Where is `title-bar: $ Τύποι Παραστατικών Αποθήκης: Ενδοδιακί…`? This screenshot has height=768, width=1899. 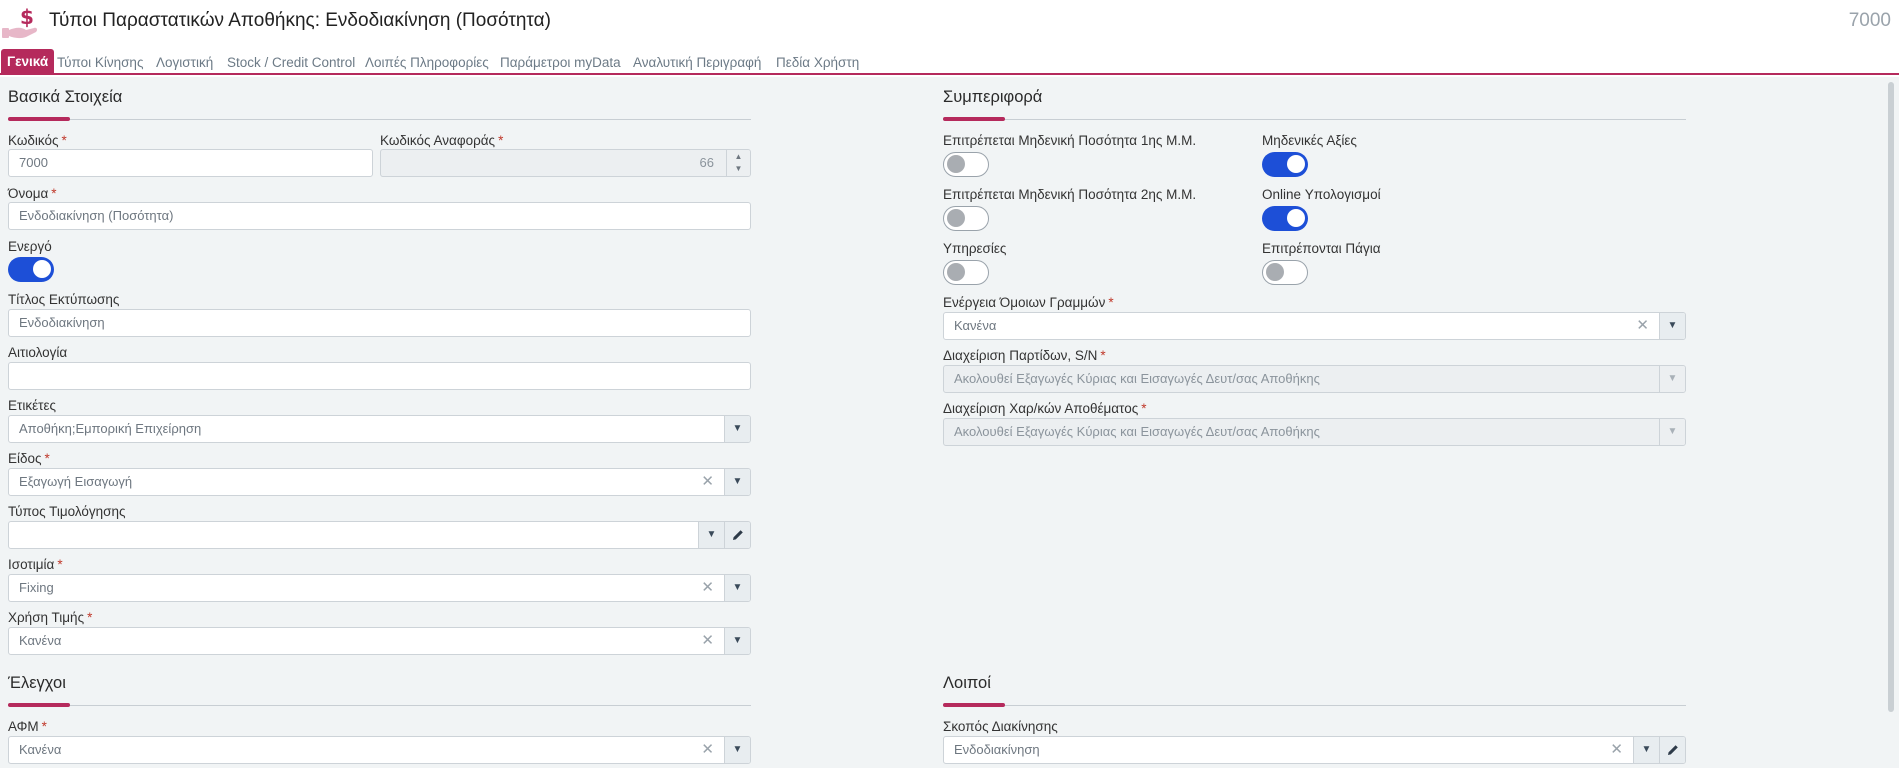
title-bar: $ Τύποι Παραστατικών Αποθήκης: Ενδοδιακί… is located at coordinates (949, 22).